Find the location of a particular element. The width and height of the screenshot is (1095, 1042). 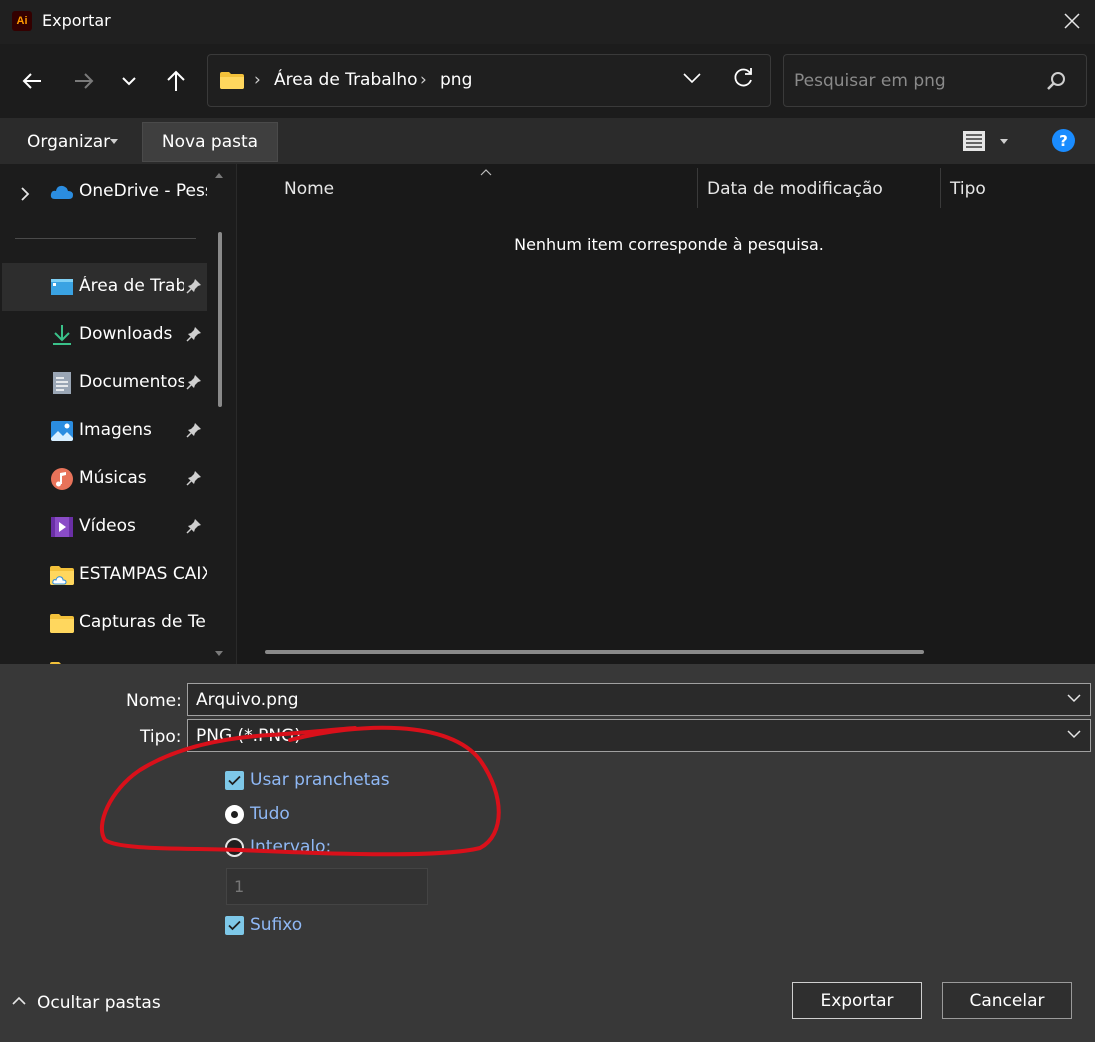

arrow-up-icon is located at coordinates (176, 80).